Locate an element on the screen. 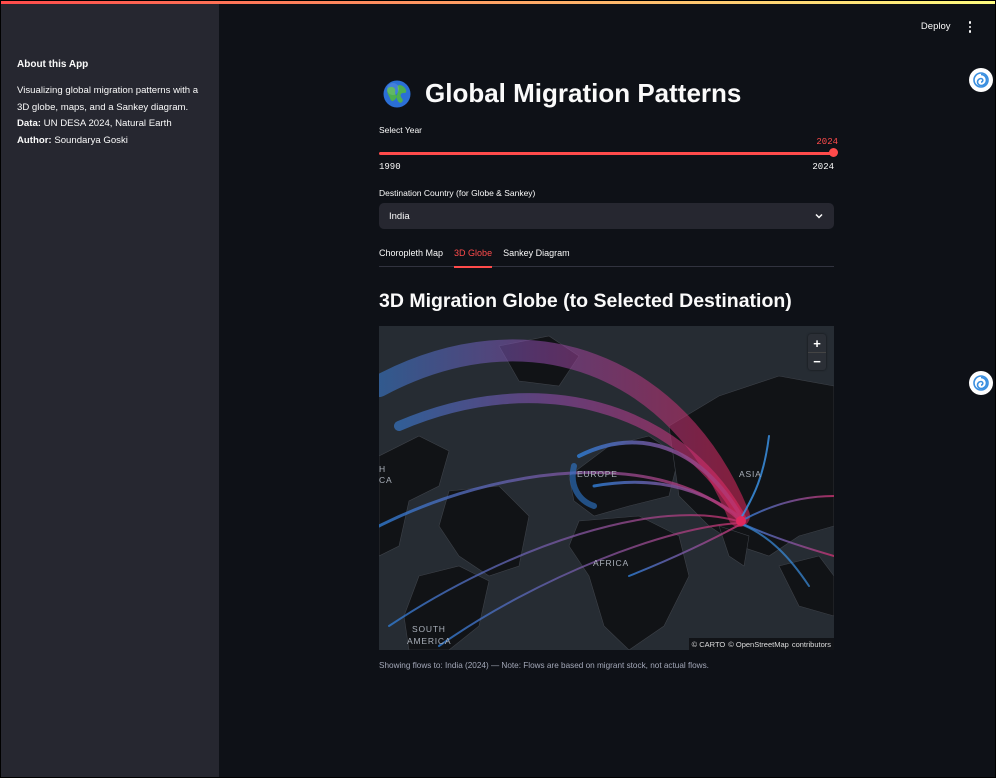 The height and width of the screenshot is (778, 996). attribution-openstreetmap: © OpenStreetMap is located at coordinates (758, 644).